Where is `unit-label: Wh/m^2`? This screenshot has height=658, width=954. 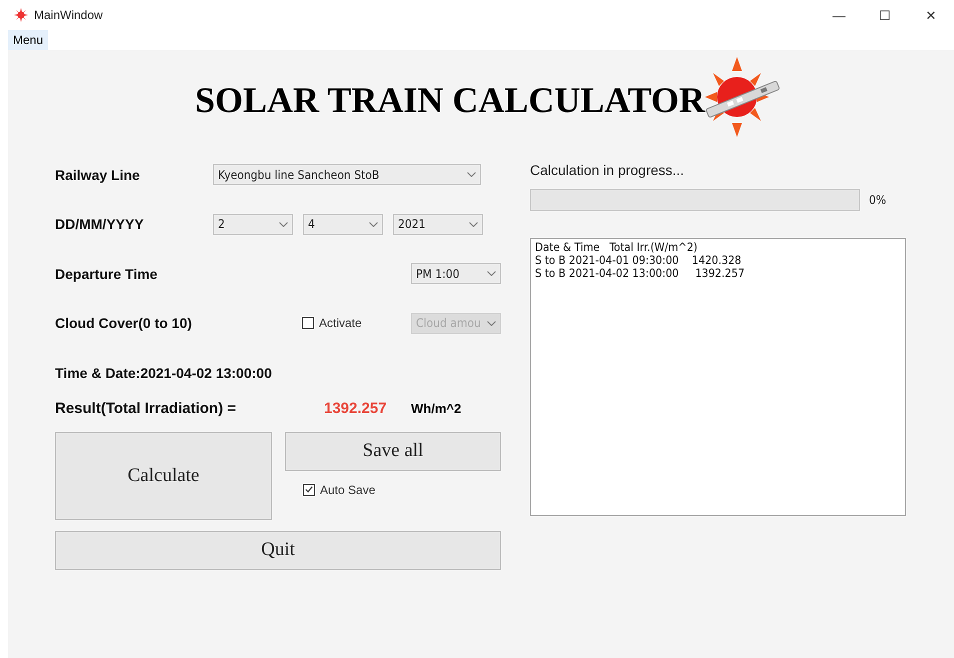
unit-label: Wh/m^2 is located at coordinates (436, 408).